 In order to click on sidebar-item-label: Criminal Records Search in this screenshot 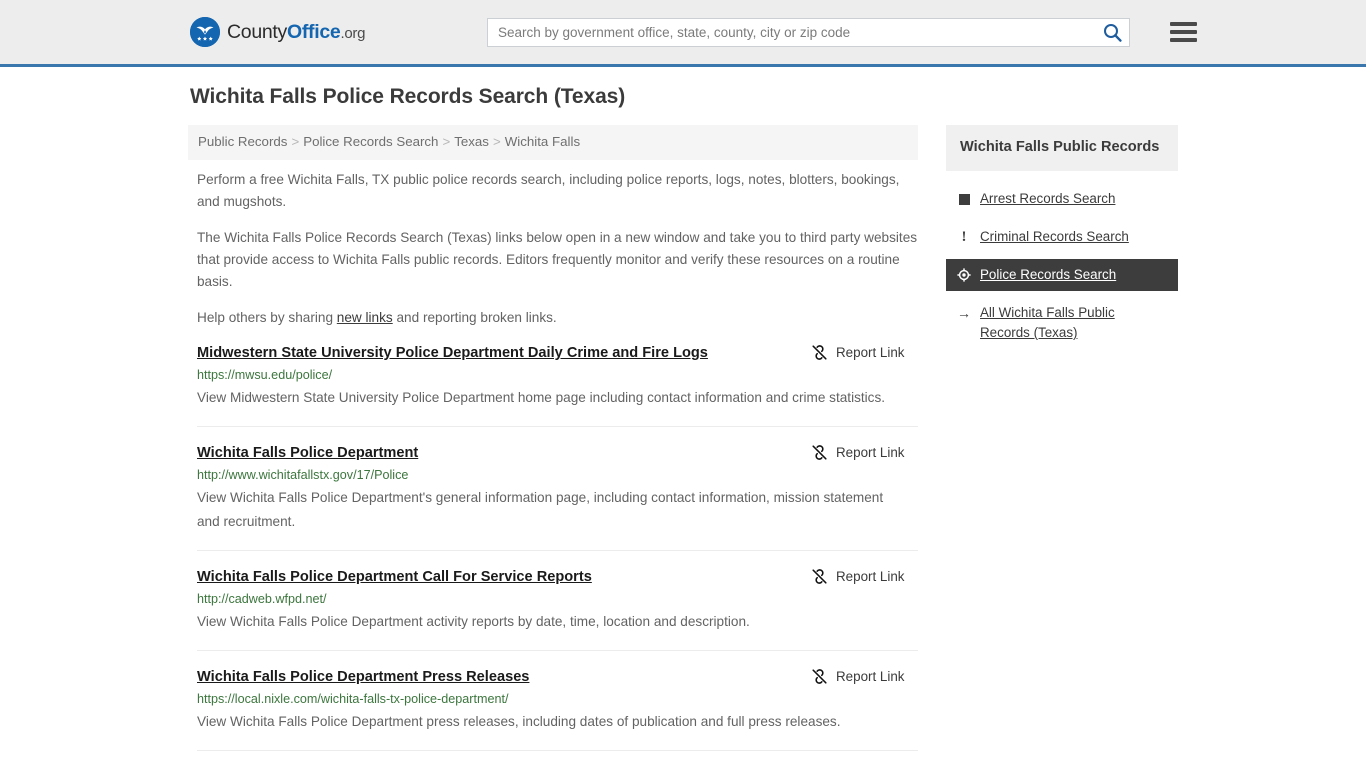, I will do `click(1054, 236)`.